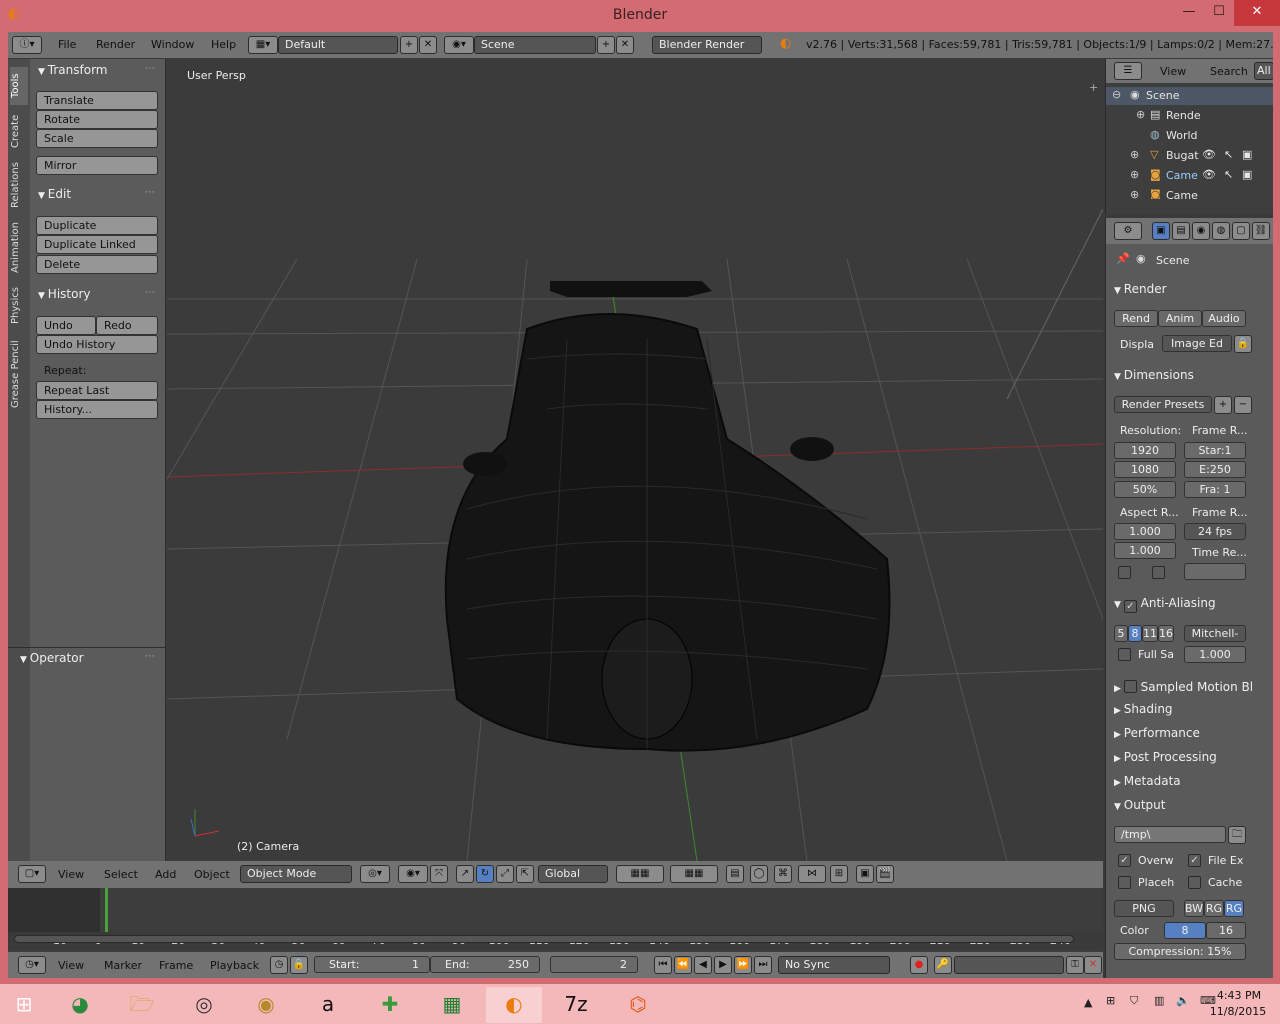 The width and height of the screenshot is (1280, 1024). What do you see at coordinates (97, 264) in the screenshot?
I see `delete-button: Delete` at bounding box center [97, 264].